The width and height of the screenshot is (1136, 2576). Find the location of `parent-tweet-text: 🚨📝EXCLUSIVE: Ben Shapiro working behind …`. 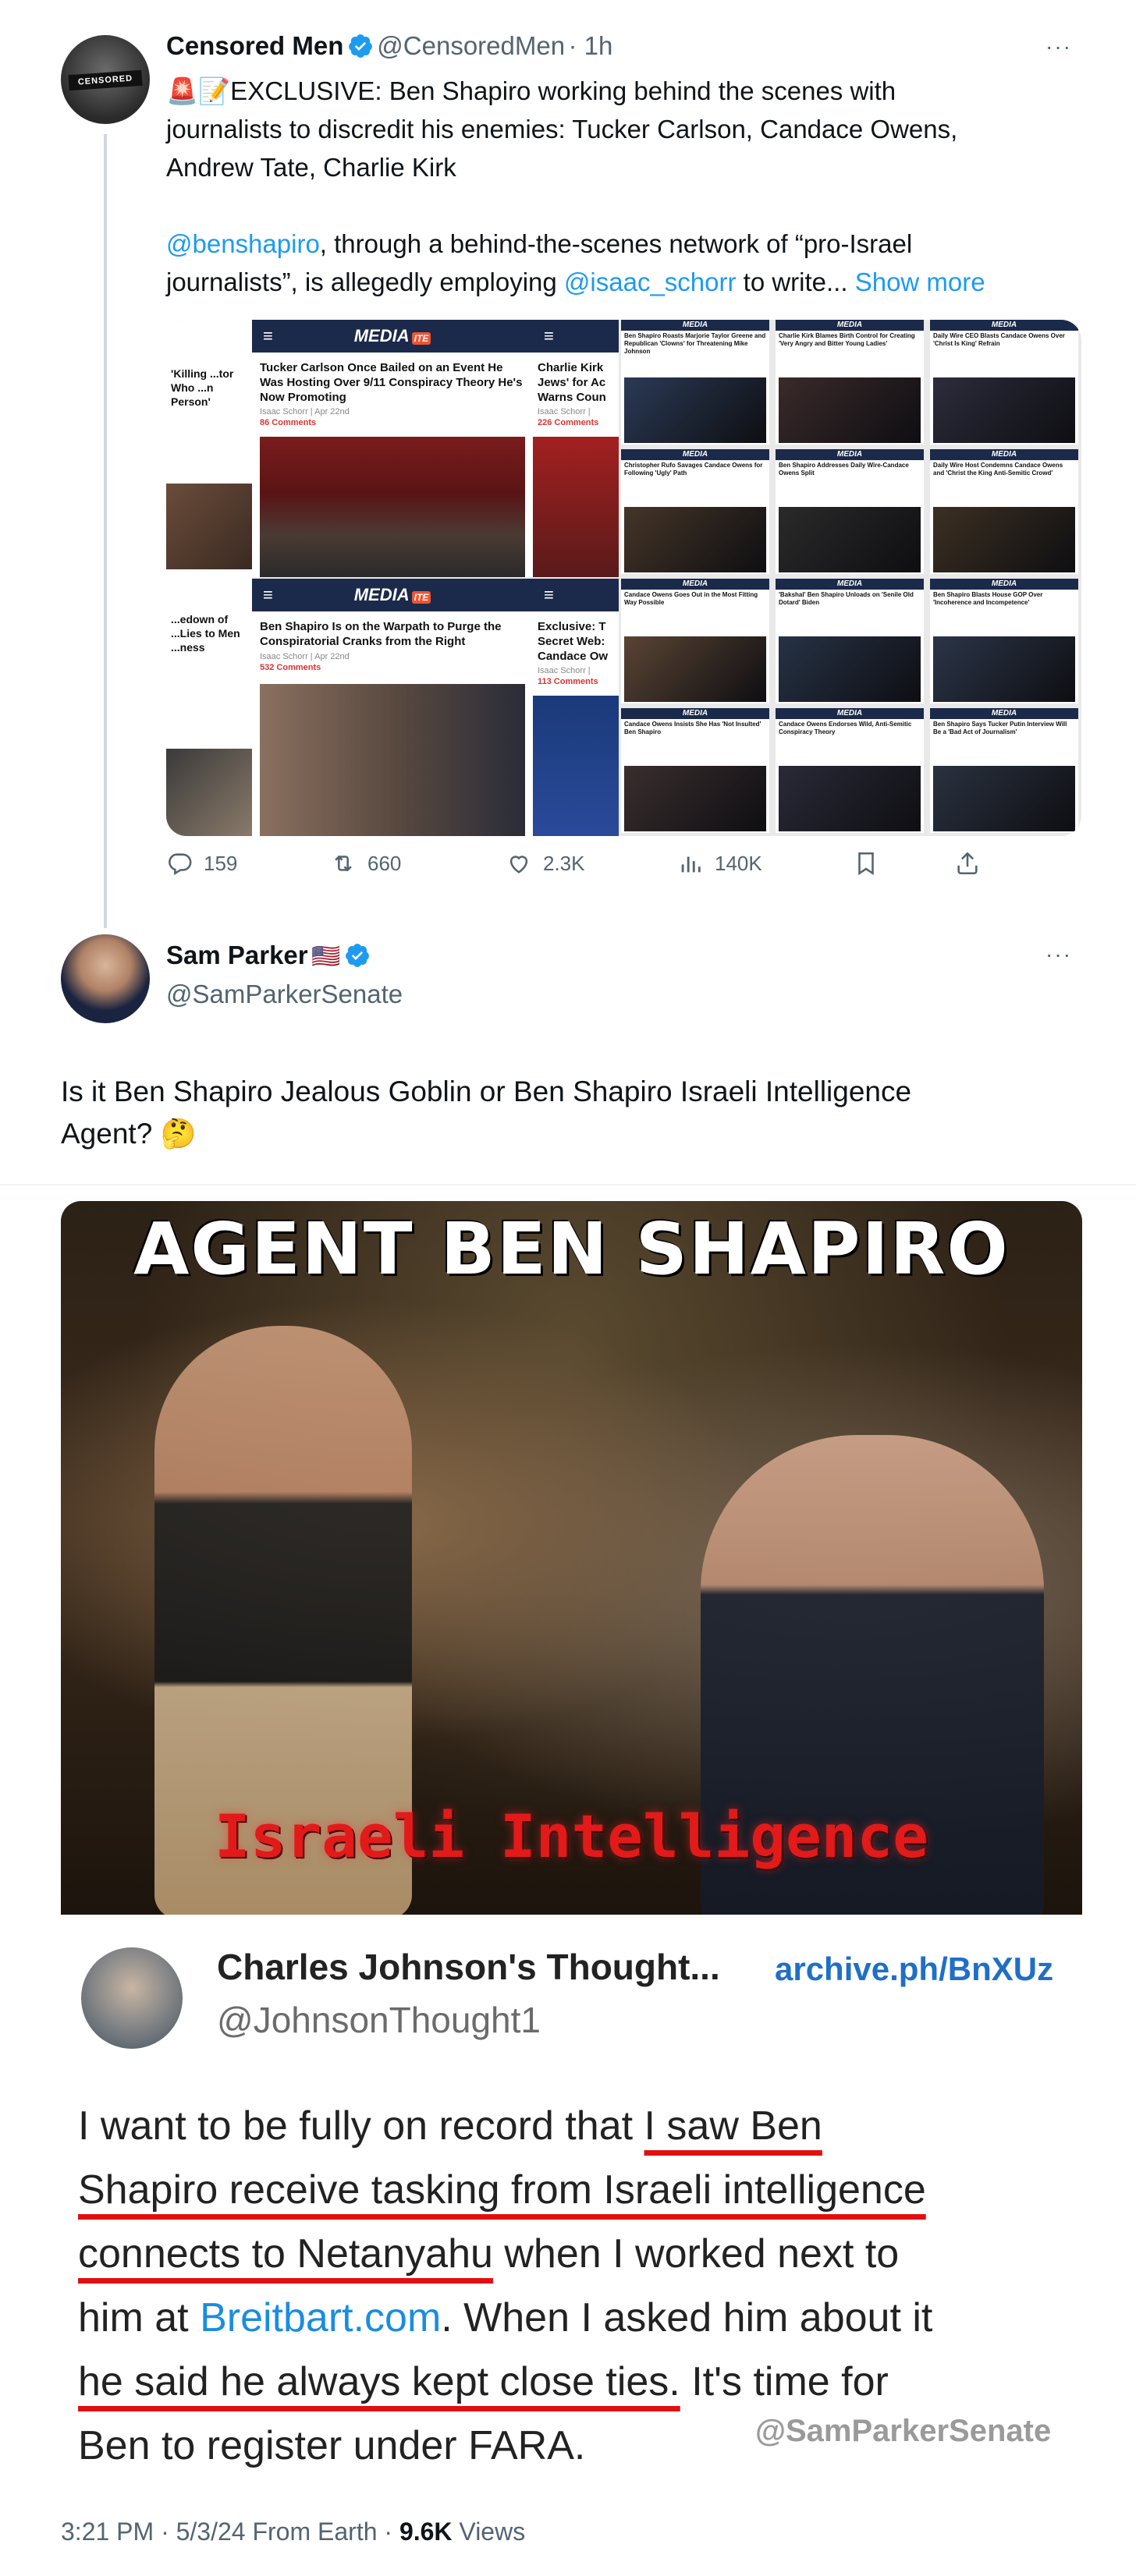

parent-tweet-text: 🚨📝EXCLUSIVE: Ben Shapiro working behind … is located at coordinates (634, 187).